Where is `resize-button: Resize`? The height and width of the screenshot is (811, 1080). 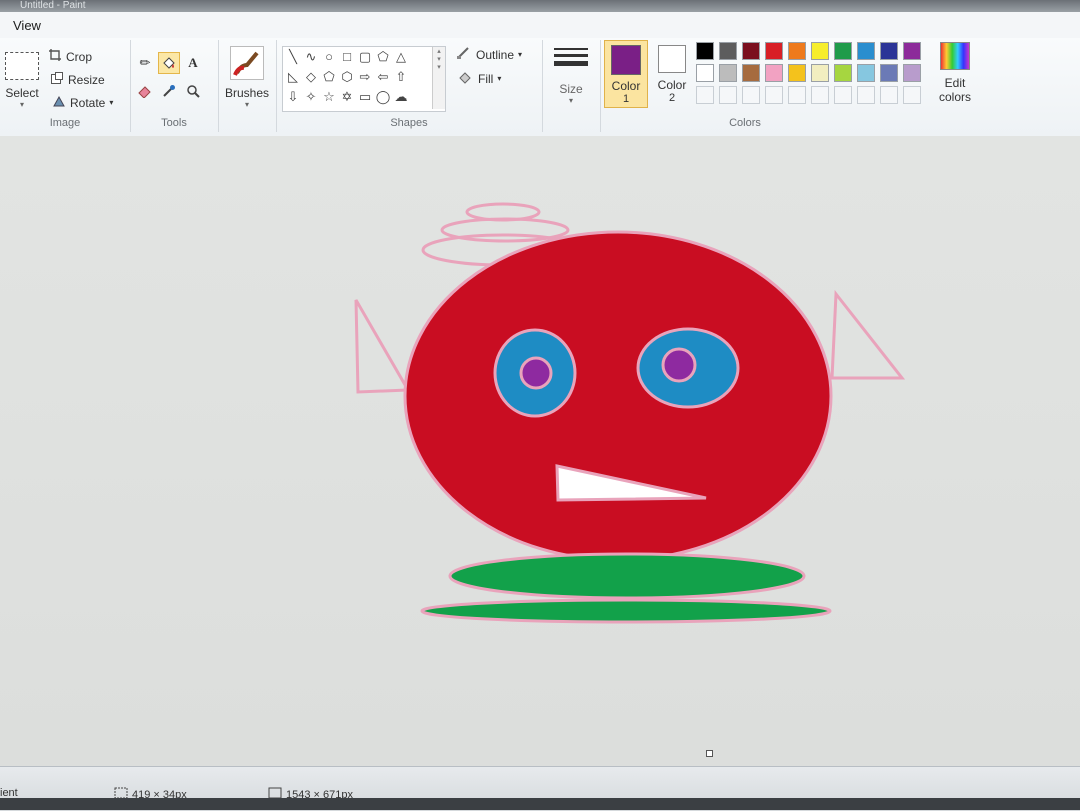
resize-button: Resize is located at coordinates (77, 79).